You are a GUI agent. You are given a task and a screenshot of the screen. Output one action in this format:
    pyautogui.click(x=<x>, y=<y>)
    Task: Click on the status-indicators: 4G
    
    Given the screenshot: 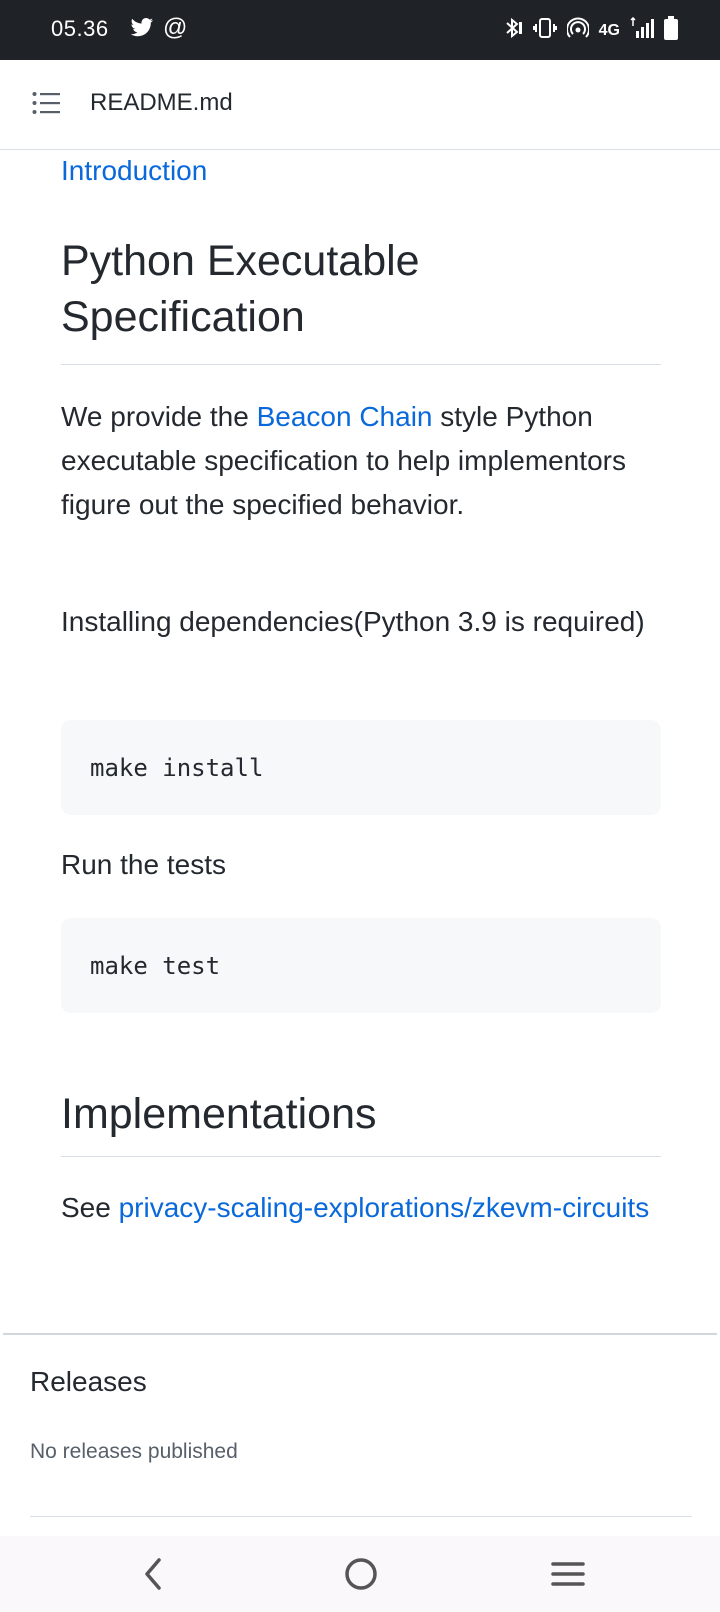 What is the action you would take?
    pyautogui.click(x=590, y=30)
    